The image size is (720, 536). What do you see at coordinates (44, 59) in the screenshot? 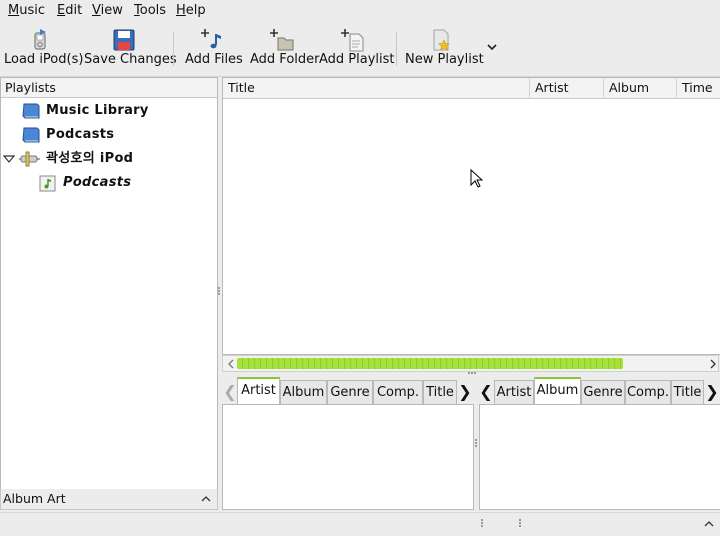
I see `load-ipods-label: Load iPod(s)` at bounding box center [44, 59].